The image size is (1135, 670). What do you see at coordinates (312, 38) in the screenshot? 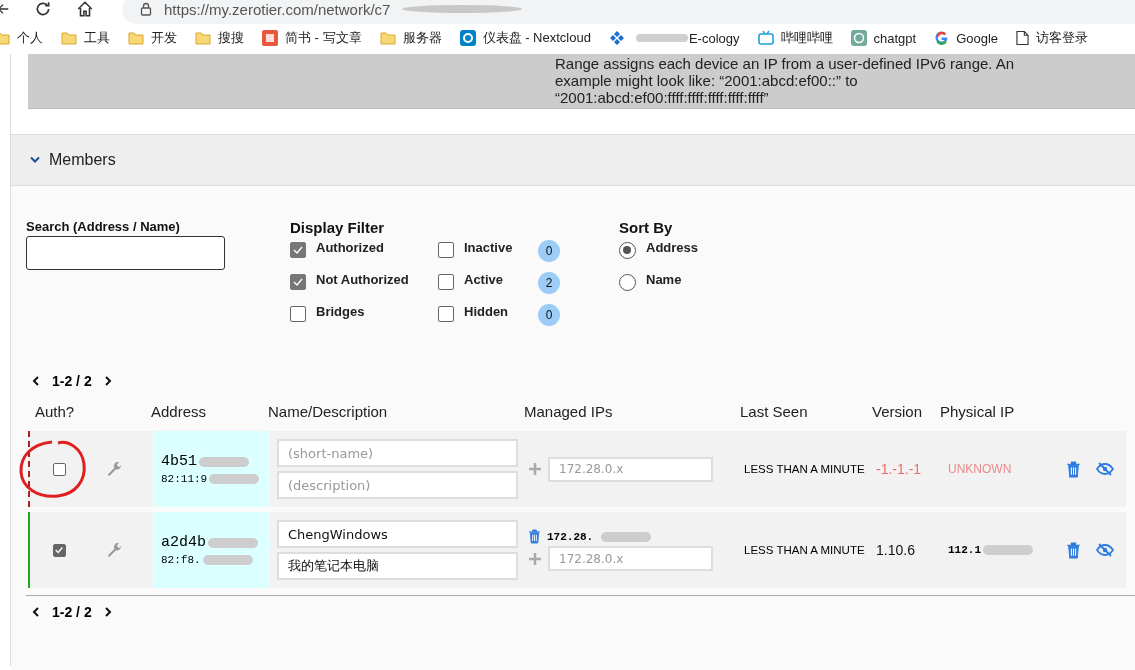
I see `bookmark-item: 简书 - 写文章` at bounding box center [312, 38].